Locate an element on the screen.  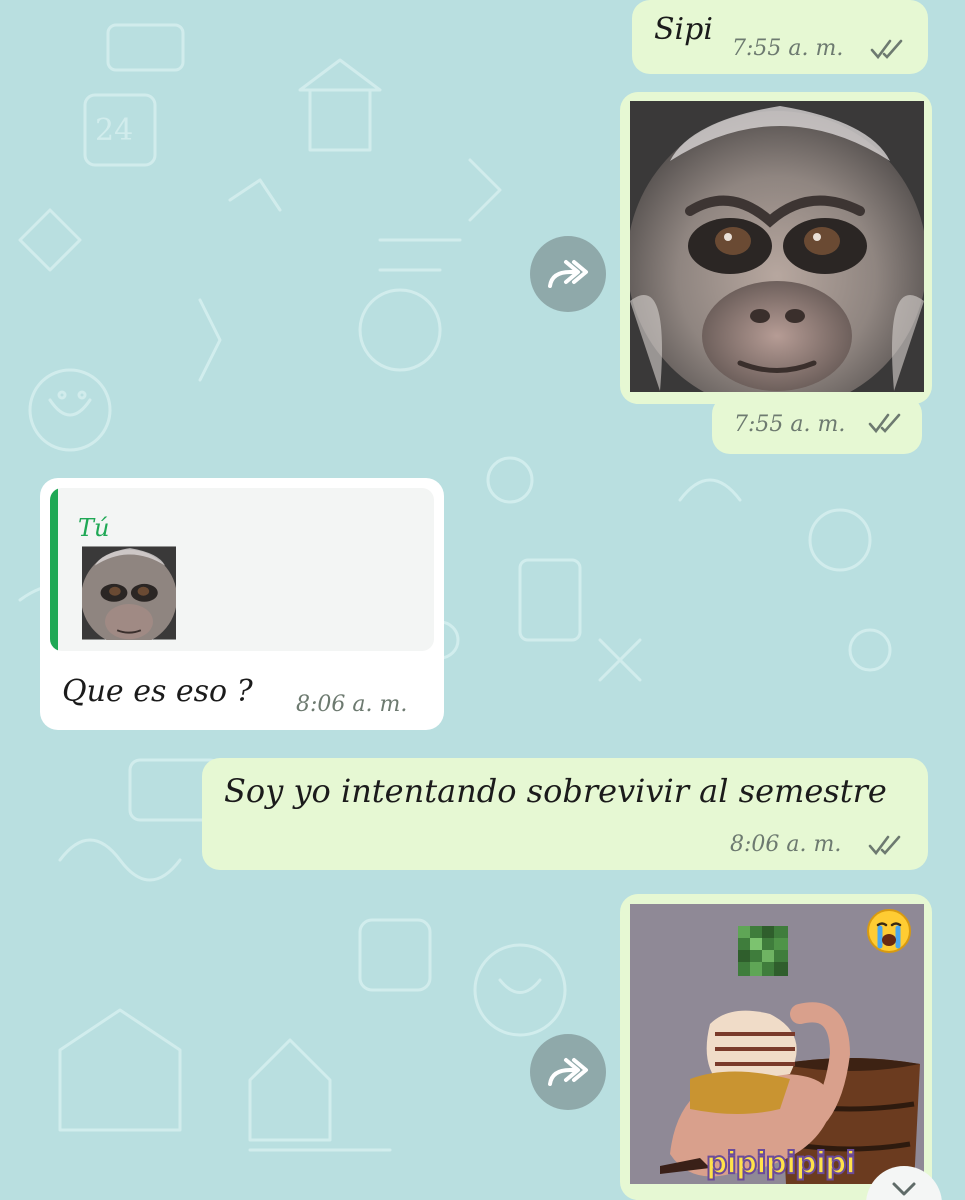
crying-face-icon is located at coordinates (889, 931).